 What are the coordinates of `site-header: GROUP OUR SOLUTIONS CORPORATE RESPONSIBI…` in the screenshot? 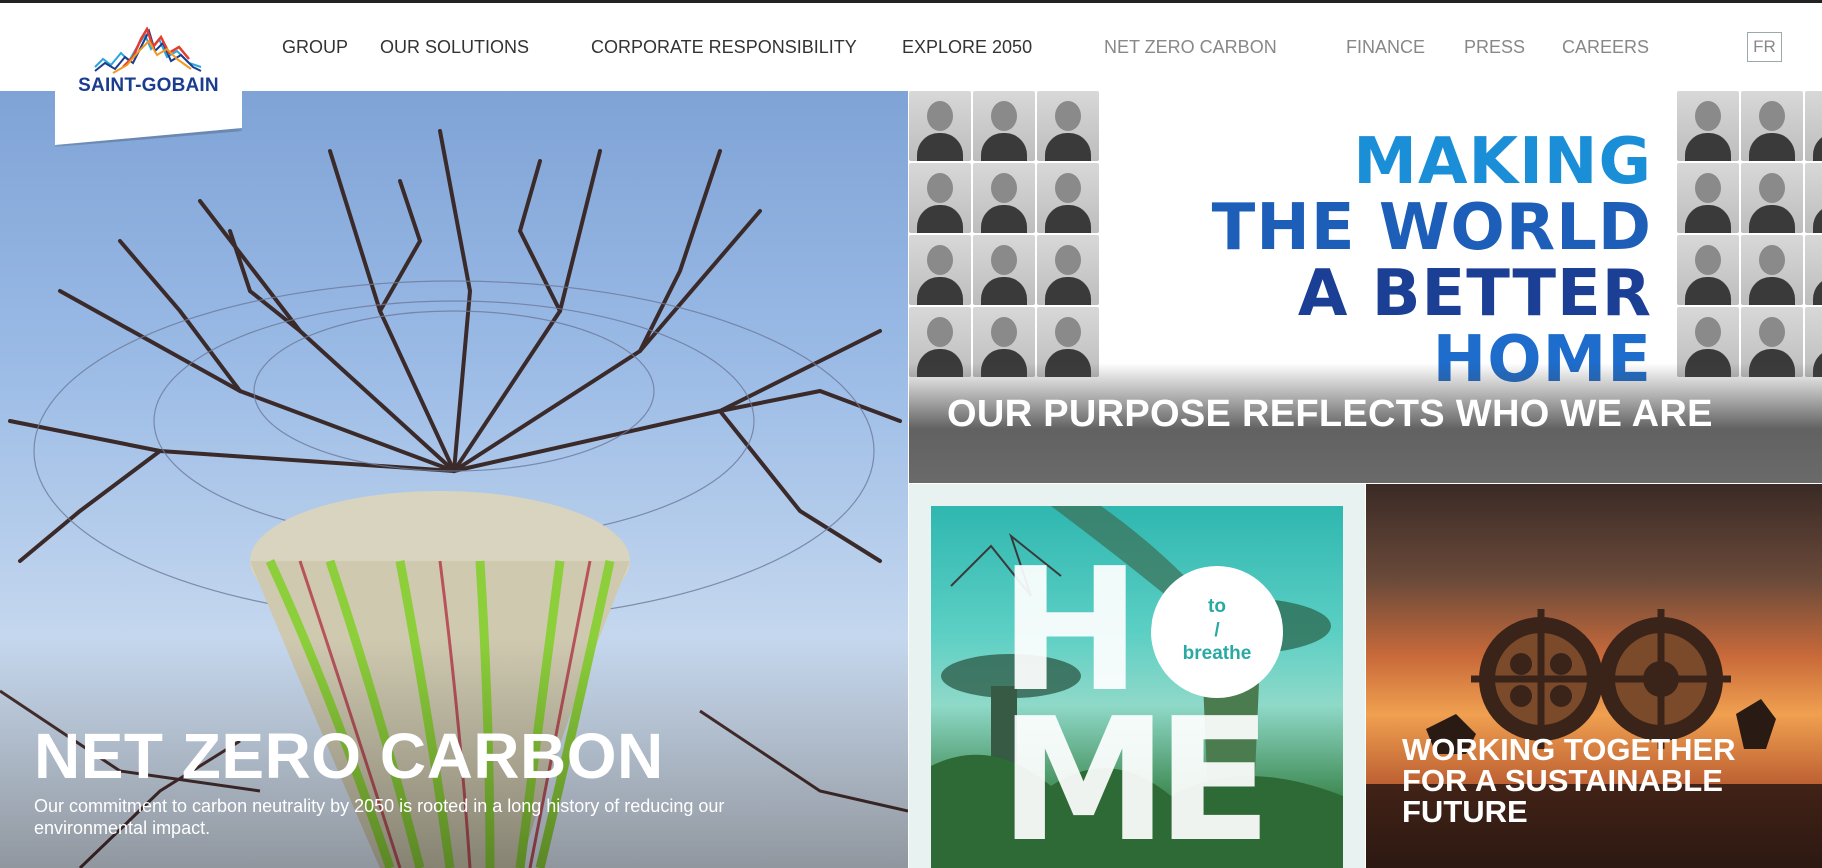 It's located at (911, 47).